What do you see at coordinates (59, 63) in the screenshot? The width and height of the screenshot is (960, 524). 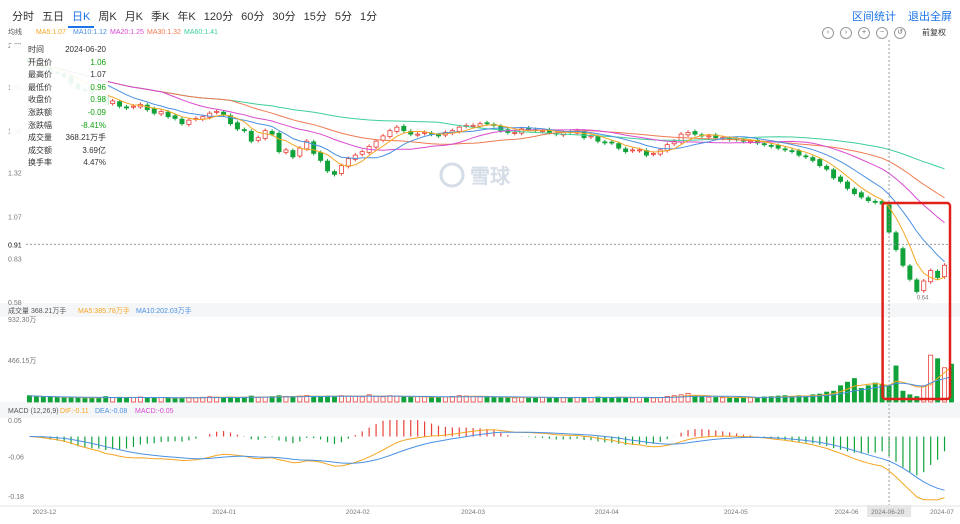 I see `tooltip-row: 开盘价 1.06` at bounding box center [59, 63].